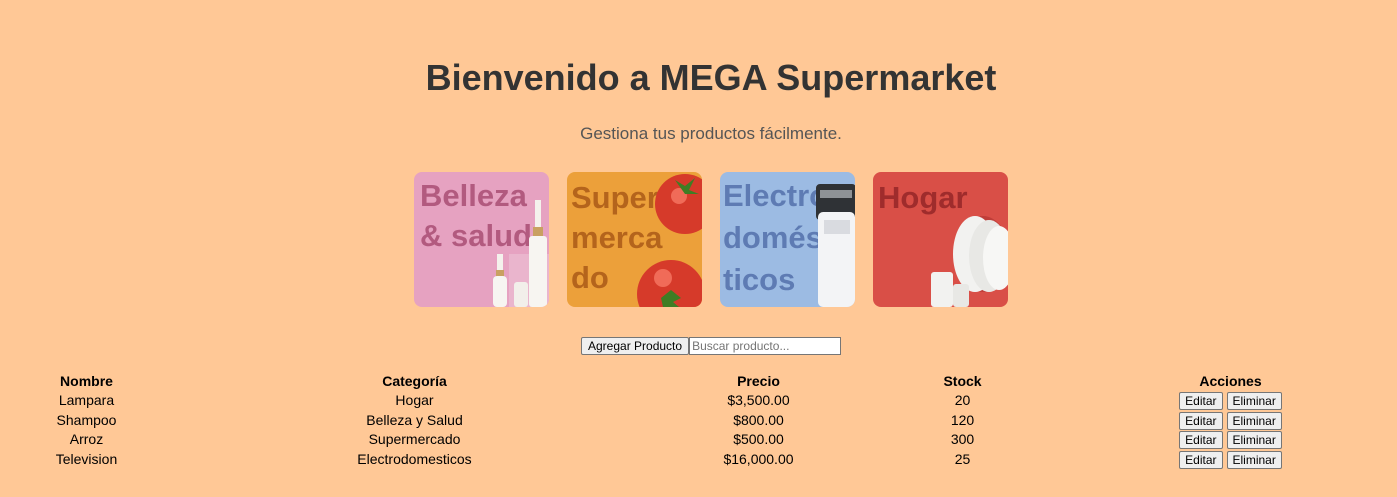 The image size is (1397, 497). I want to click on cell-precio: $3,500.00, so click(758, 400).